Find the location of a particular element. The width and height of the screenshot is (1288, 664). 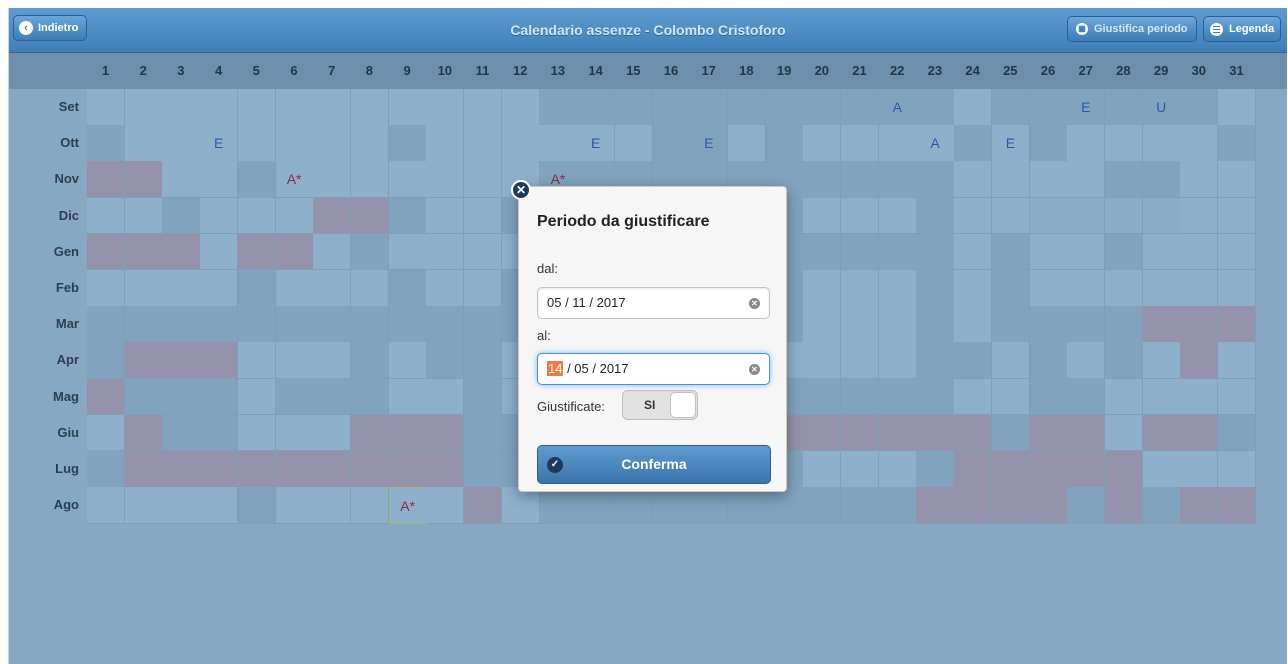

toggle-knob is located at coordinates (683, 405).